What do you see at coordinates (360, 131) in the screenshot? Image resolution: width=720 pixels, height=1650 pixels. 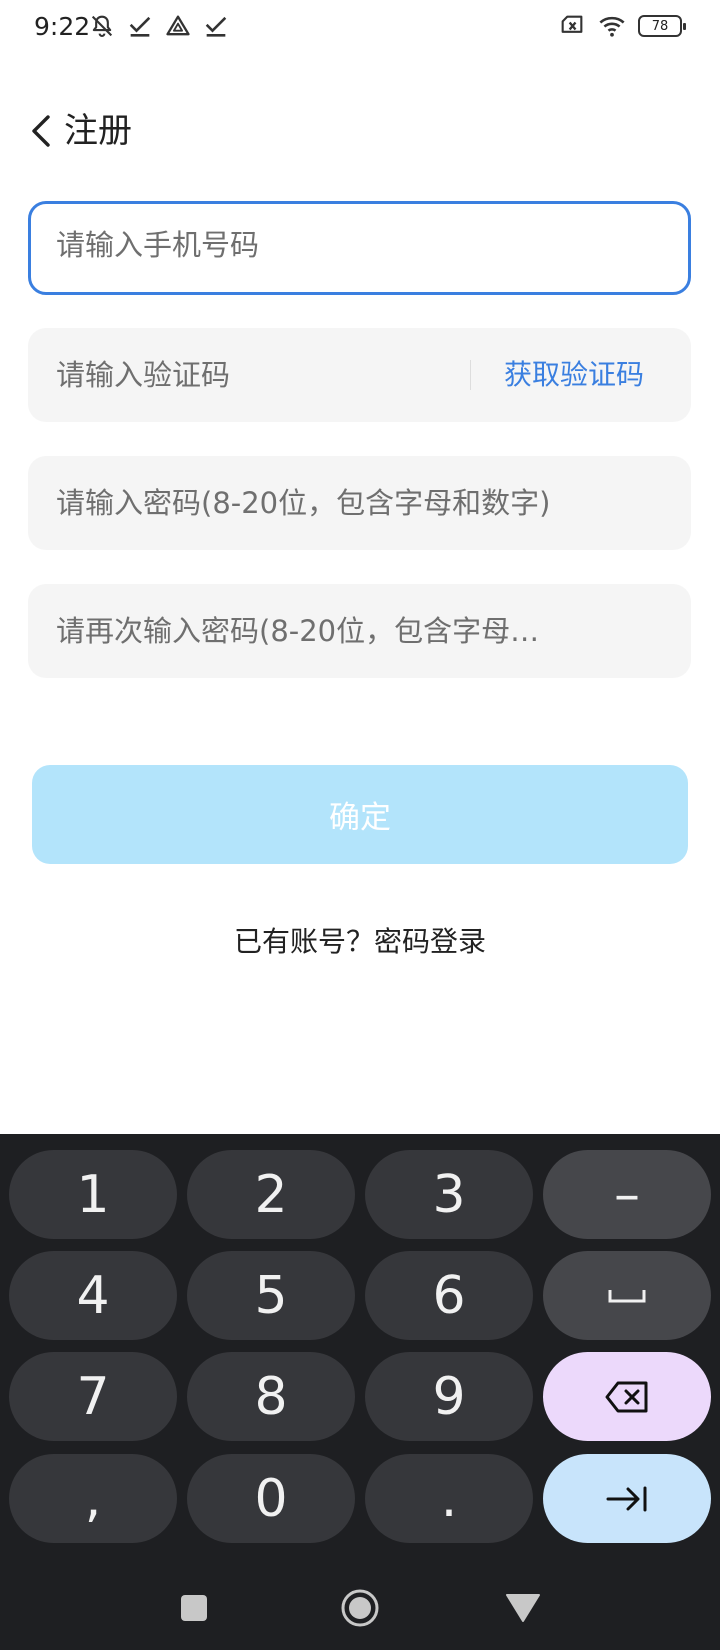 I see `header: 注册` at bounding box center [360, 131].